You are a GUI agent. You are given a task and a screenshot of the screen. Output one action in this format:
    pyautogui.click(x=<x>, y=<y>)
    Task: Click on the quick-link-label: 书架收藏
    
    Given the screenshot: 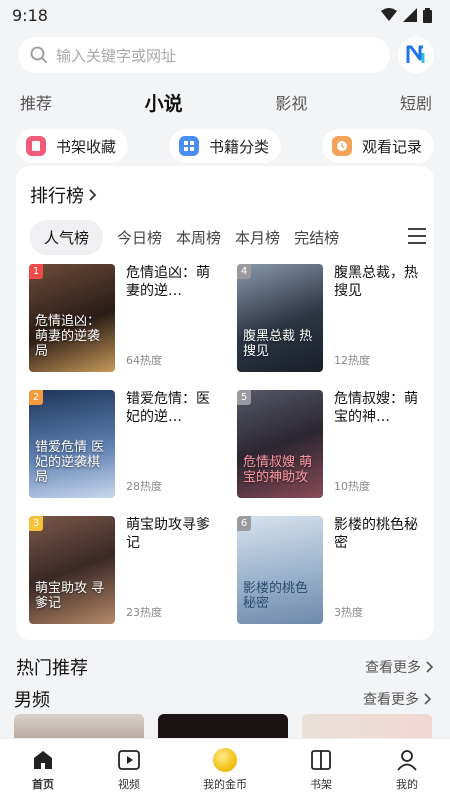 What is the action you would take?
    pyautogui.click(x=86, y=146)
    